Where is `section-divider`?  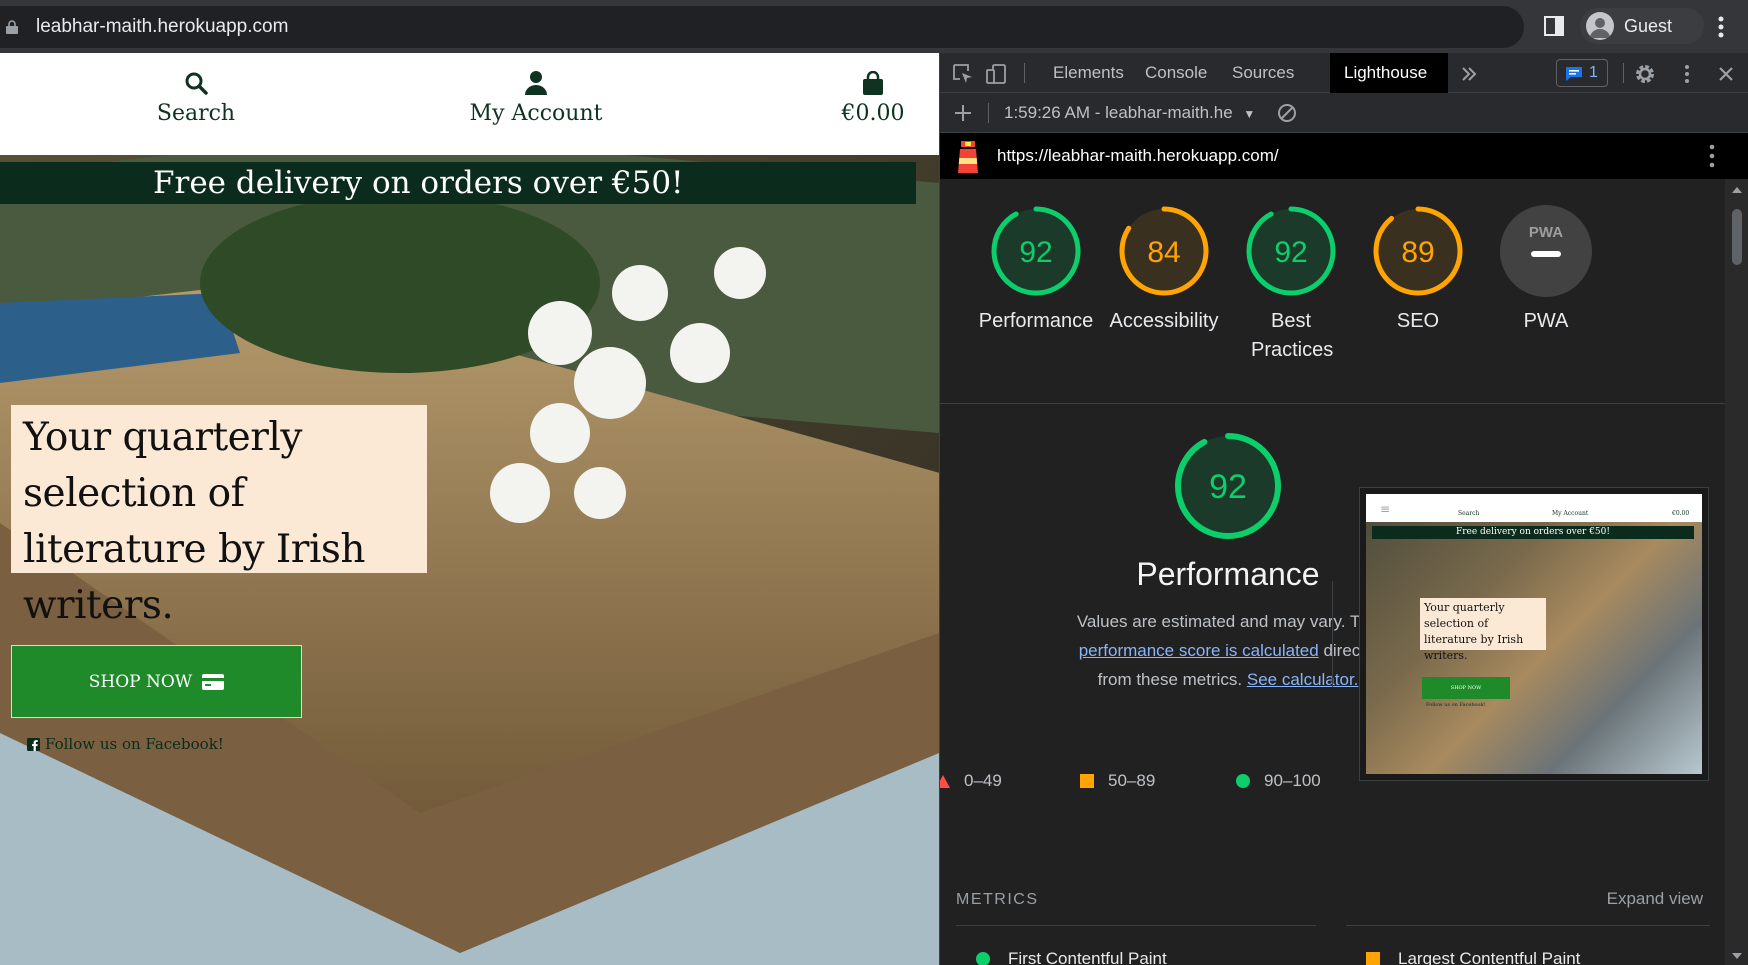
section-divider is located at coordinates (1332, 403).